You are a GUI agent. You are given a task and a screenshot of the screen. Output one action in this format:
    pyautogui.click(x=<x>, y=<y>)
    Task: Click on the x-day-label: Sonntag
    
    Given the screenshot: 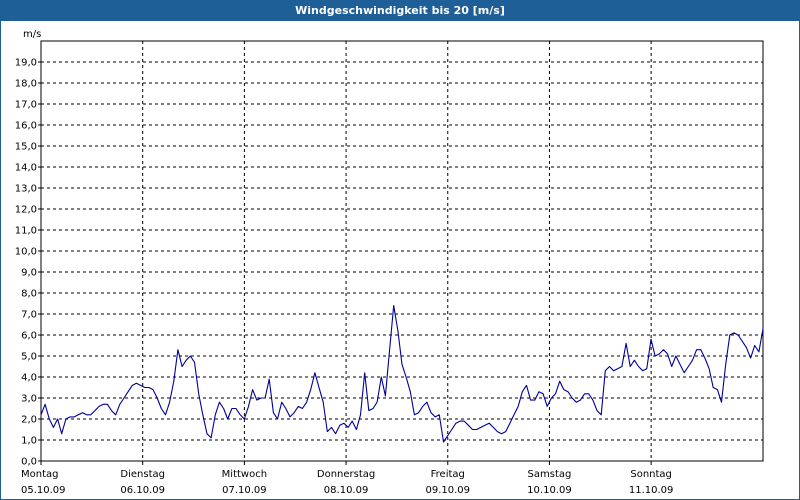 What is the action you would take?
    pyautogui.click(x=651, y=474)
    